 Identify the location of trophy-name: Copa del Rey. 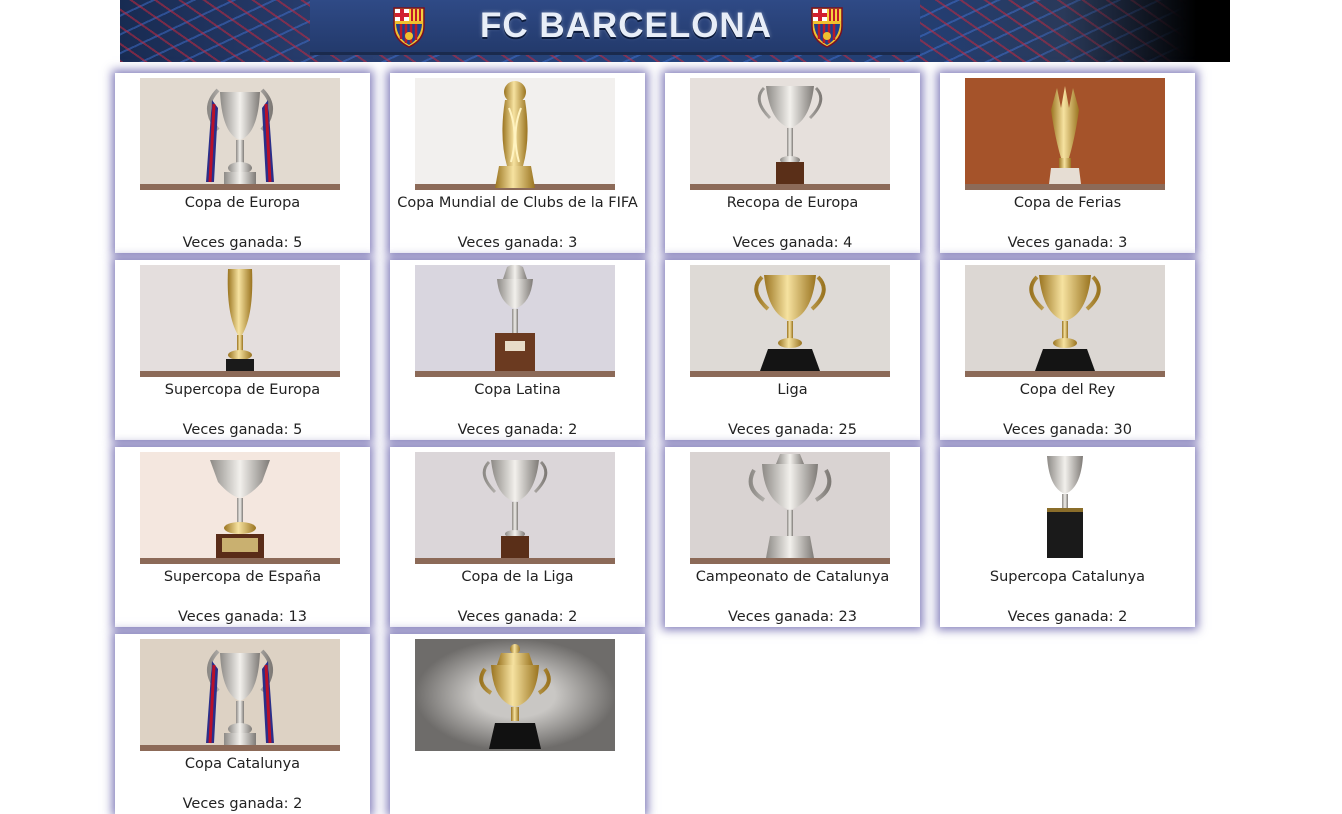
(1067, 390).